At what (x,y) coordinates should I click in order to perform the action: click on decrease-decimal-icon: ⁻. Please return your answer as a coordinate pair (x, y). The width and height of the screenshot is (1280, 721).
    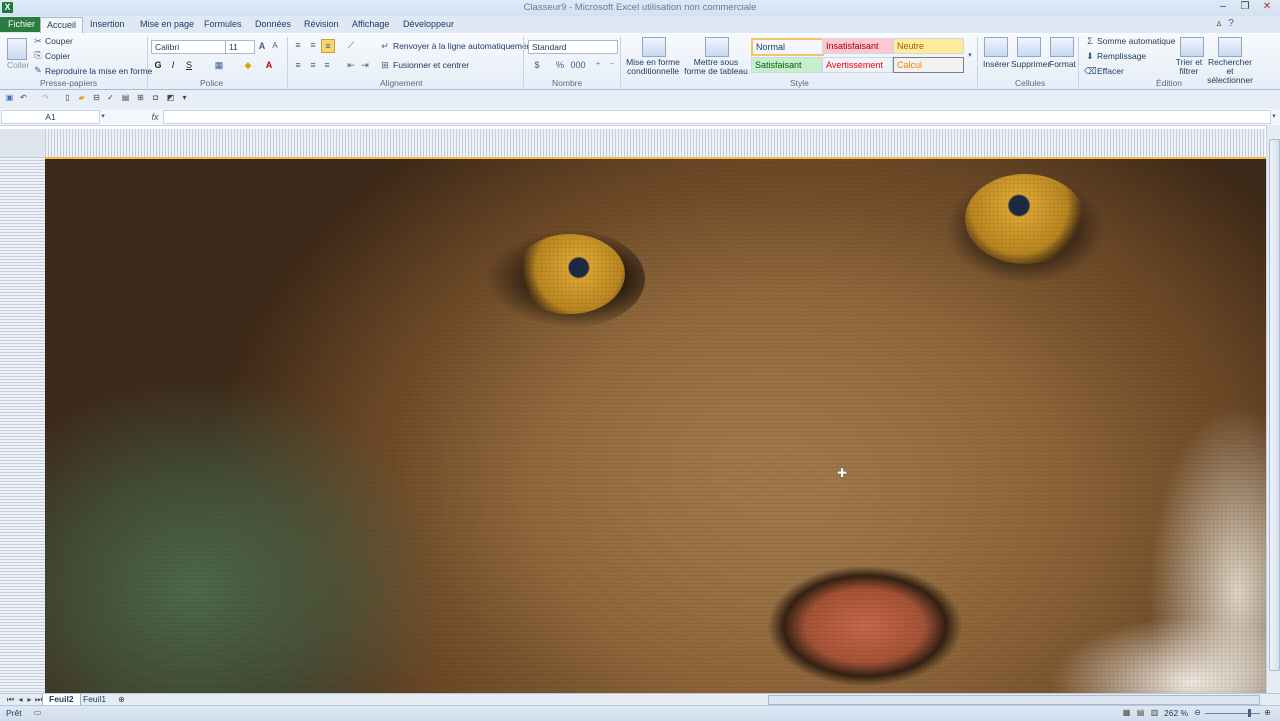
    Looking at the image, I should click on (612, 65).